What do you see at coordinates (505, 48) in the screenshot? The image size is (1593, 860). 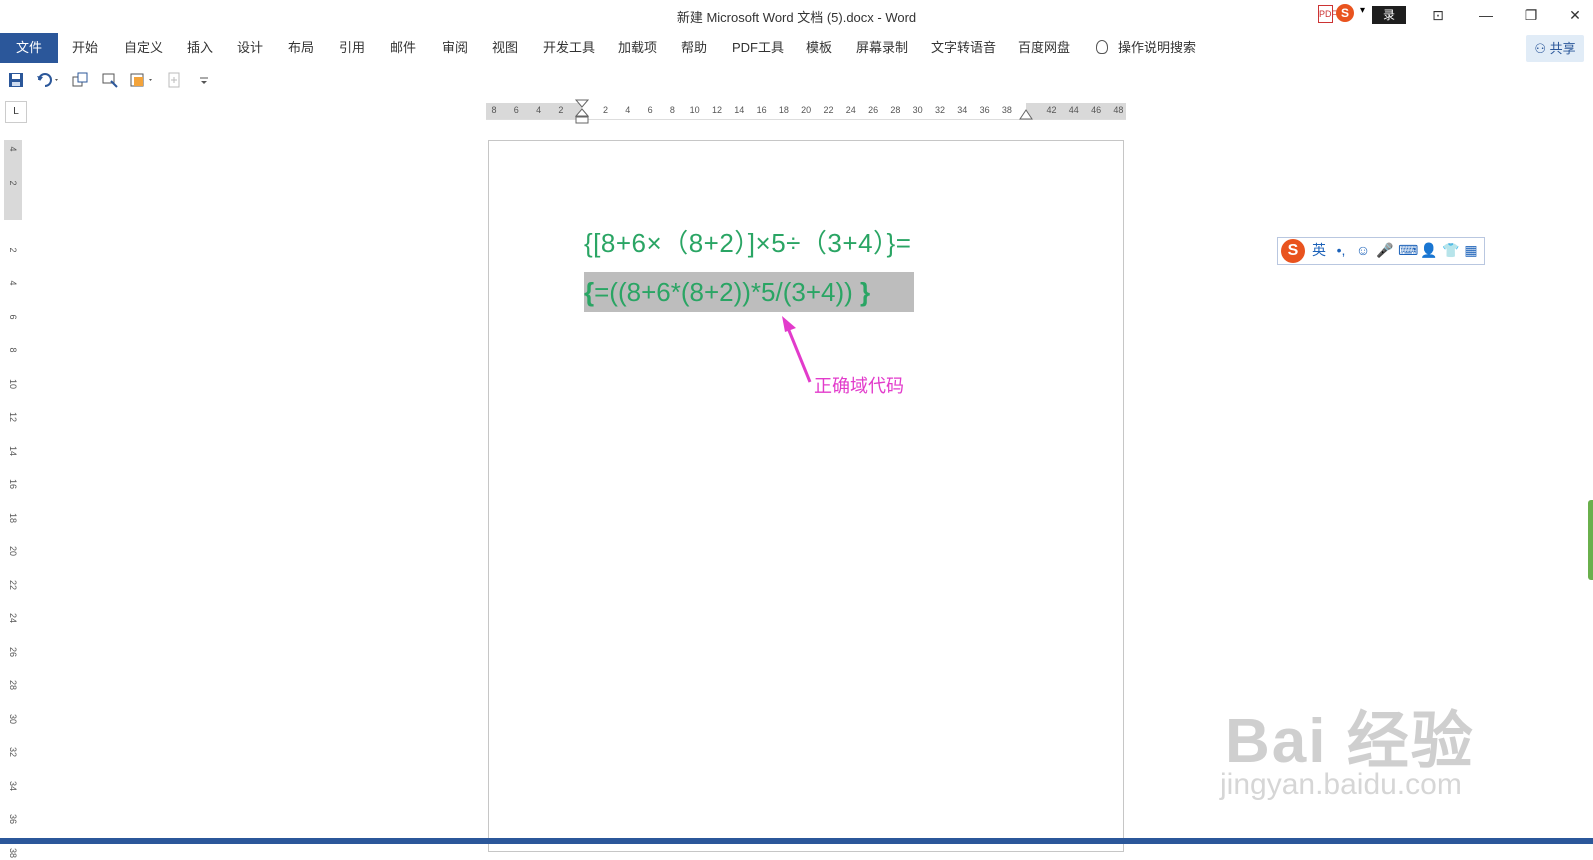 I see `tab-view: 视图` at bounding box center [505, 48].